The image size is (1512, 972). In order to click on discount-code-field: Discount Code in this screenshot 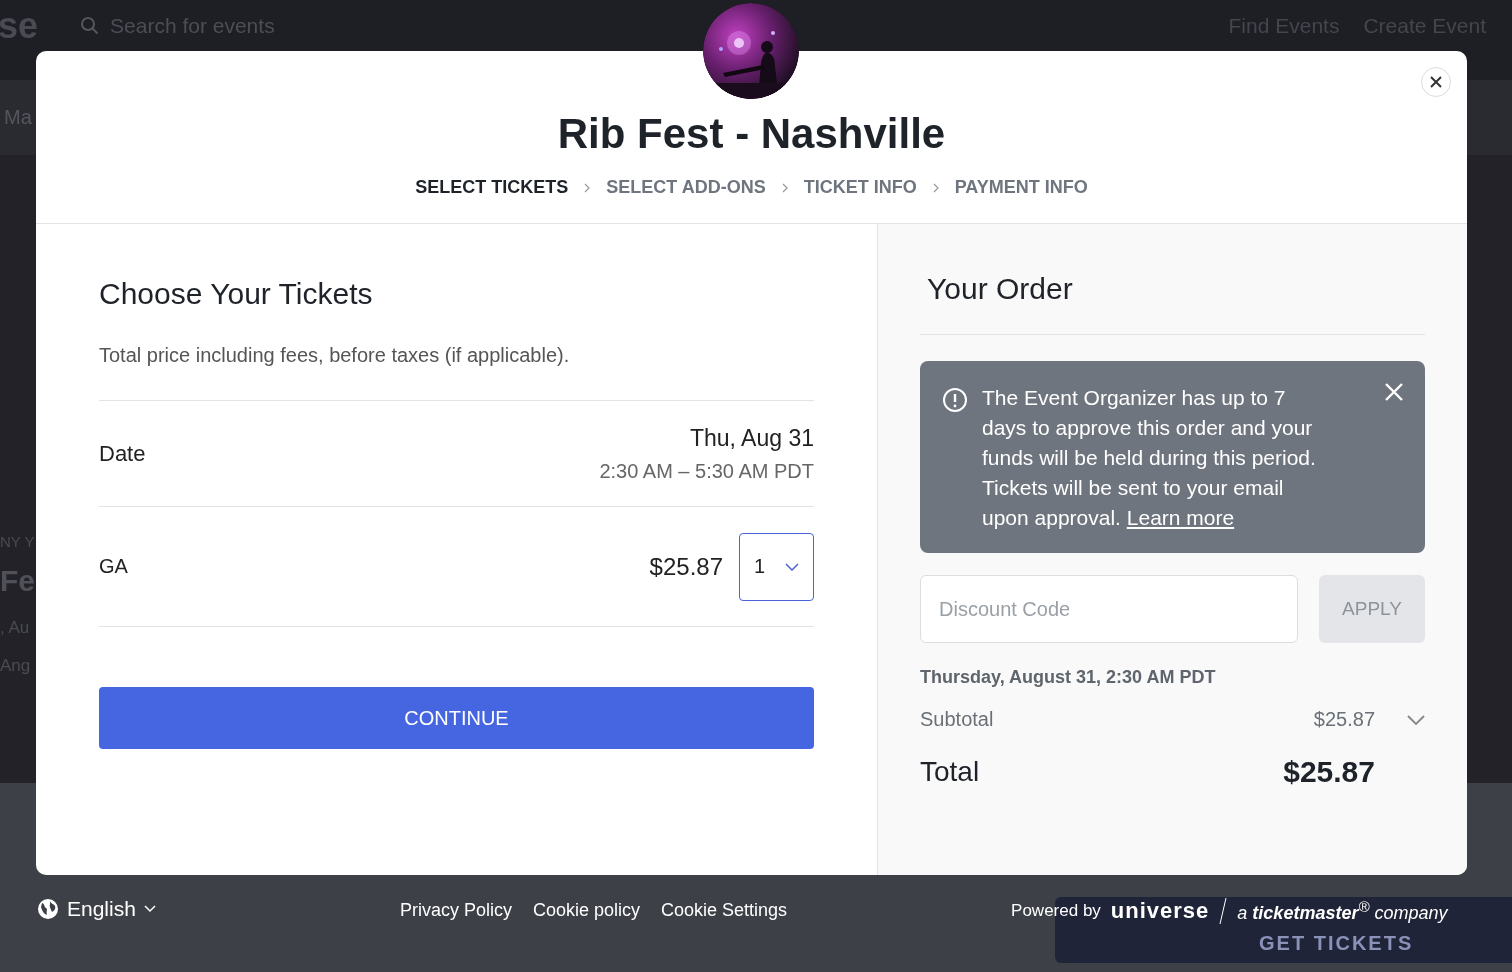, I will do `click(1109, 609)`.